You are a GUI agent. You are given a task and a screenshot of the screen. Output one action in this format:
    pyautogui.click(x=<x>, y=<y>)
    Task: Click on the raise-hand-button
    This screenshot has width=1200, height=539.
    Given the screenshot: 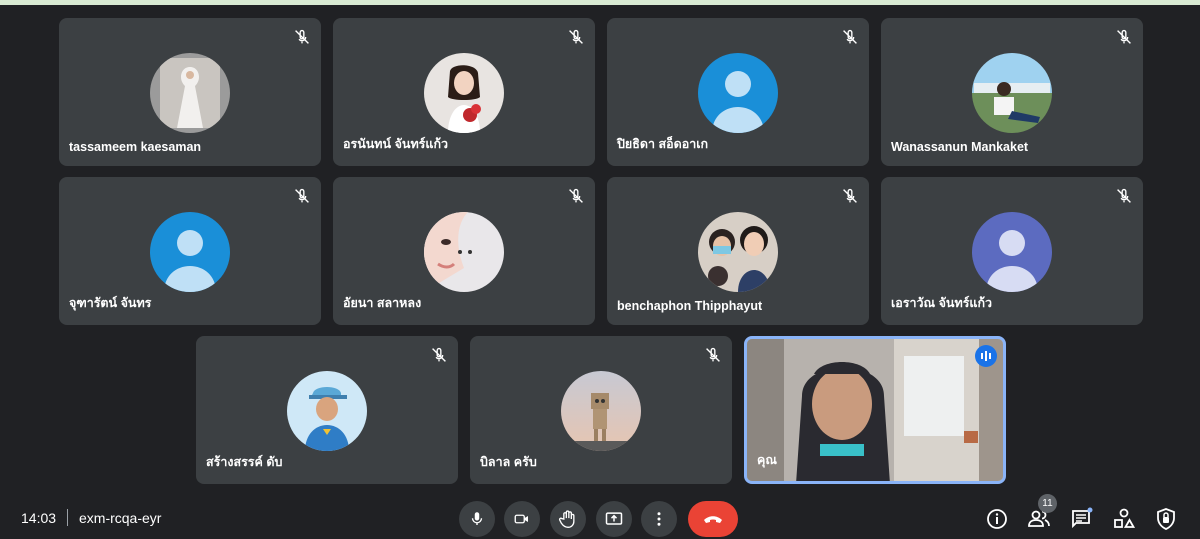 What is the action you would take?
    pyautogui.click(x=568, y=519)
    